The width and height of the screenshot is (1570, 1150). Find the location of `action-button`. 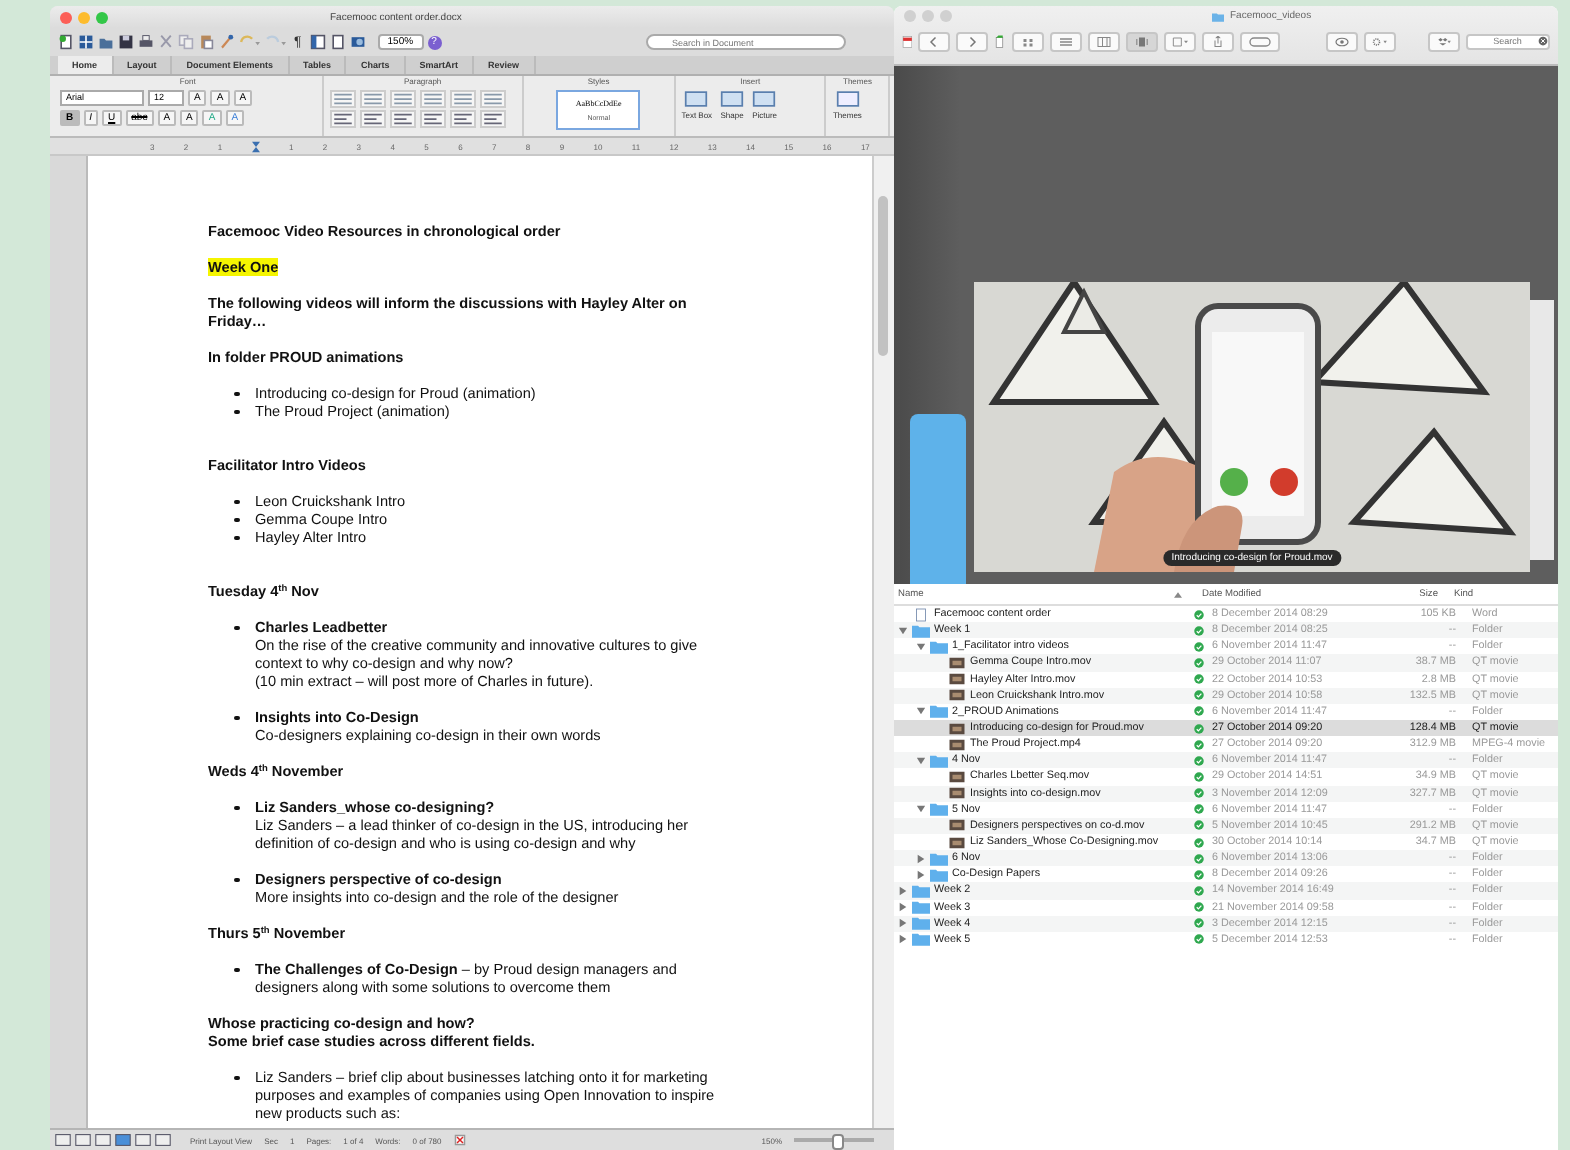

action-button is located at coordinates (1380, 41).